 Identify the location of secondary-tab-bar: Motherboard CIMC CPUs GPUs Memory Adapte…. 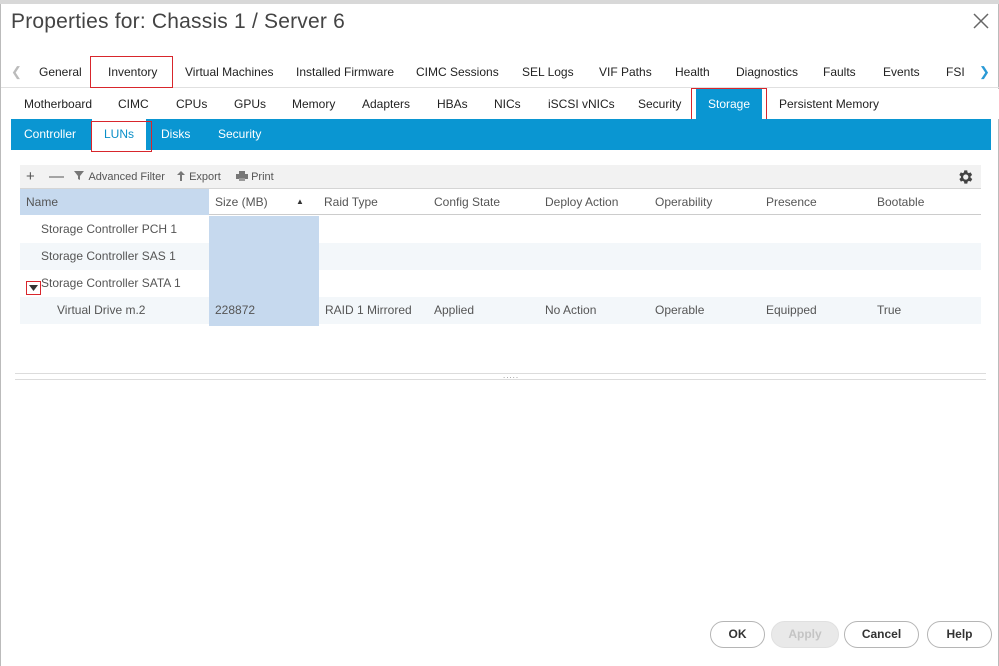
(500, 104).